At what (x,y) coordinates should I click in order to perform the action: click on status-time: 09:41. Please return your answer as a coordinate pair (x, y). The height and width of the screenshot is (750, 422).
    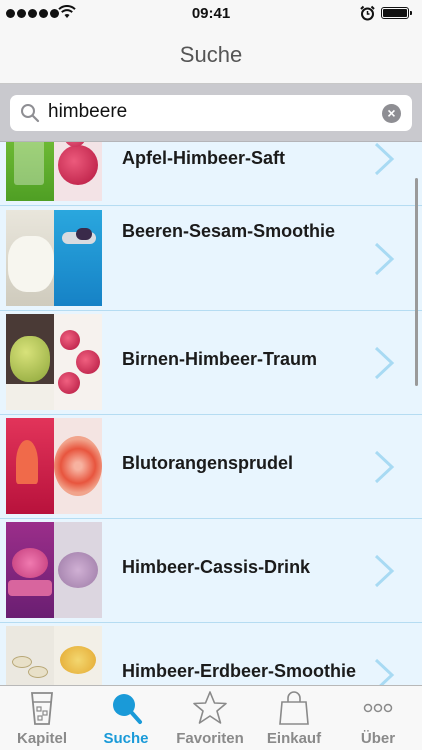
    Looking at the image, I should click on (211, 13).